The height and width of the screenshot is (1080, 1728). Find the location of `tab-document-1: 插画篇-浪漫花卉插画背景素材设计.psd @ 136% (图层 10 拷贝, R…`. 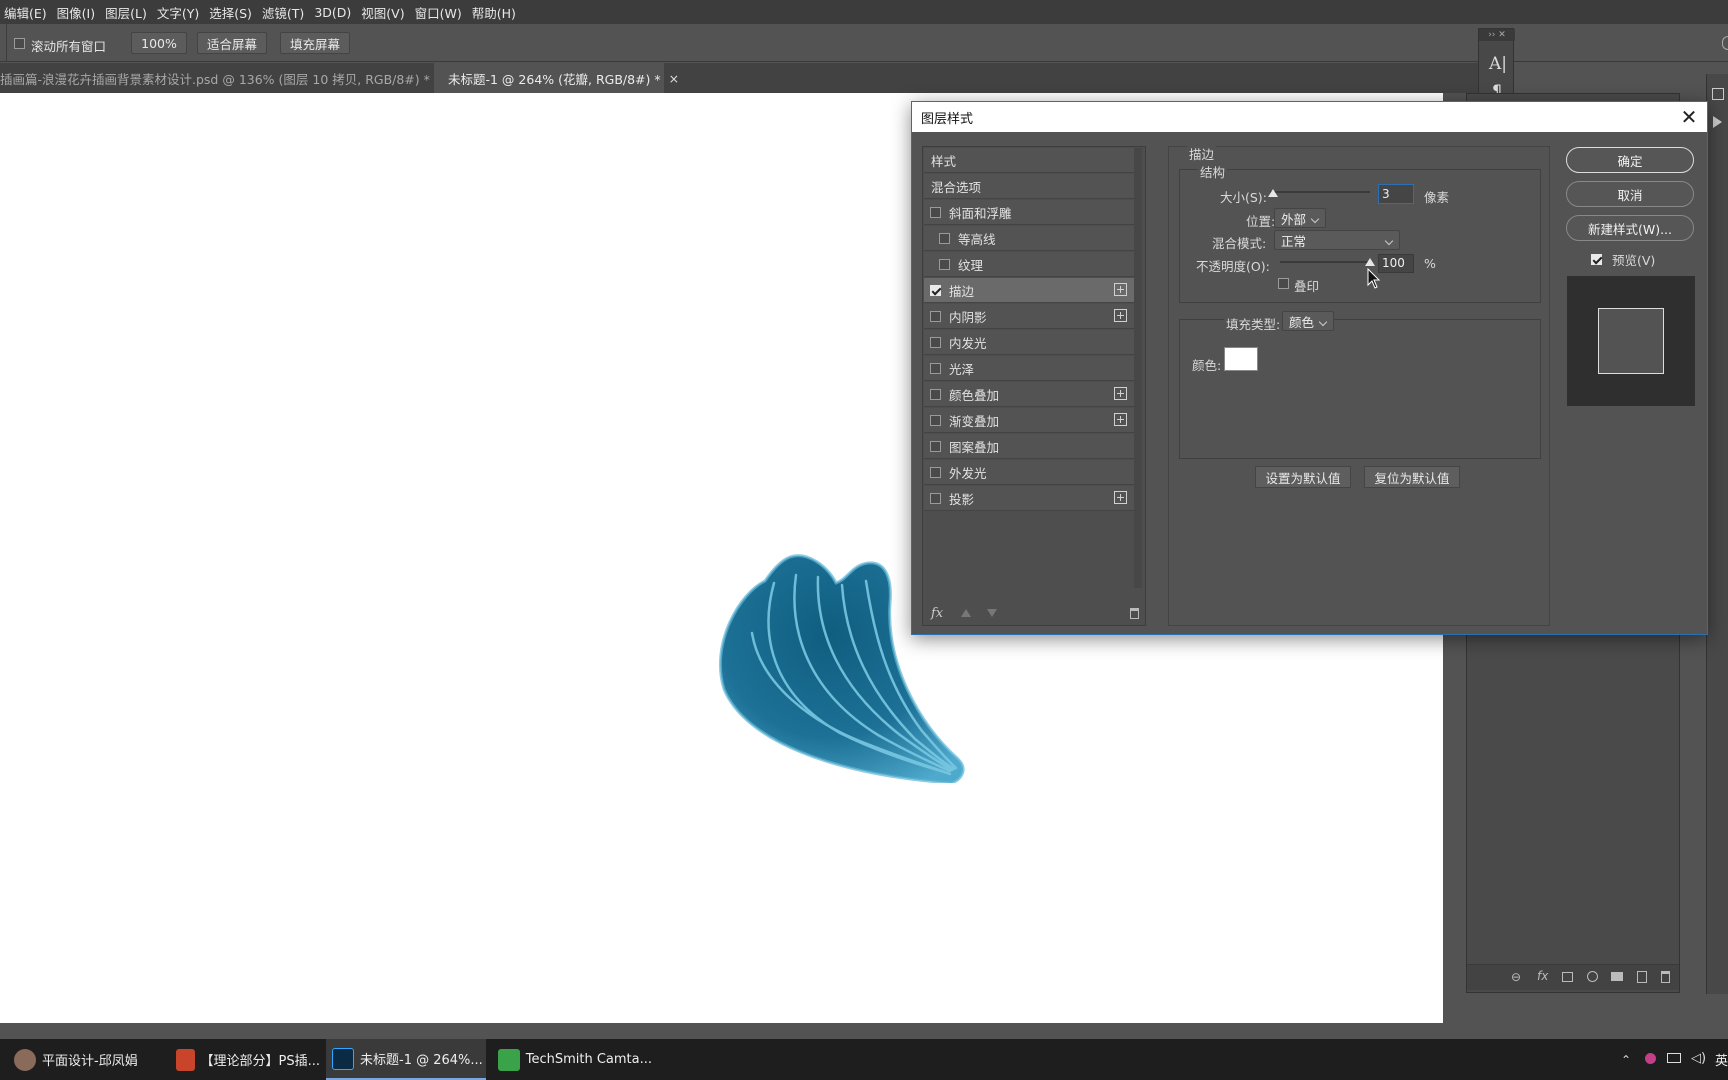

tab-document-1: 插画篇-浪漫花卉插画背景素材设计.psd @ 136% (图层 10 拷贝, R… is located at coordinates (224, 78).